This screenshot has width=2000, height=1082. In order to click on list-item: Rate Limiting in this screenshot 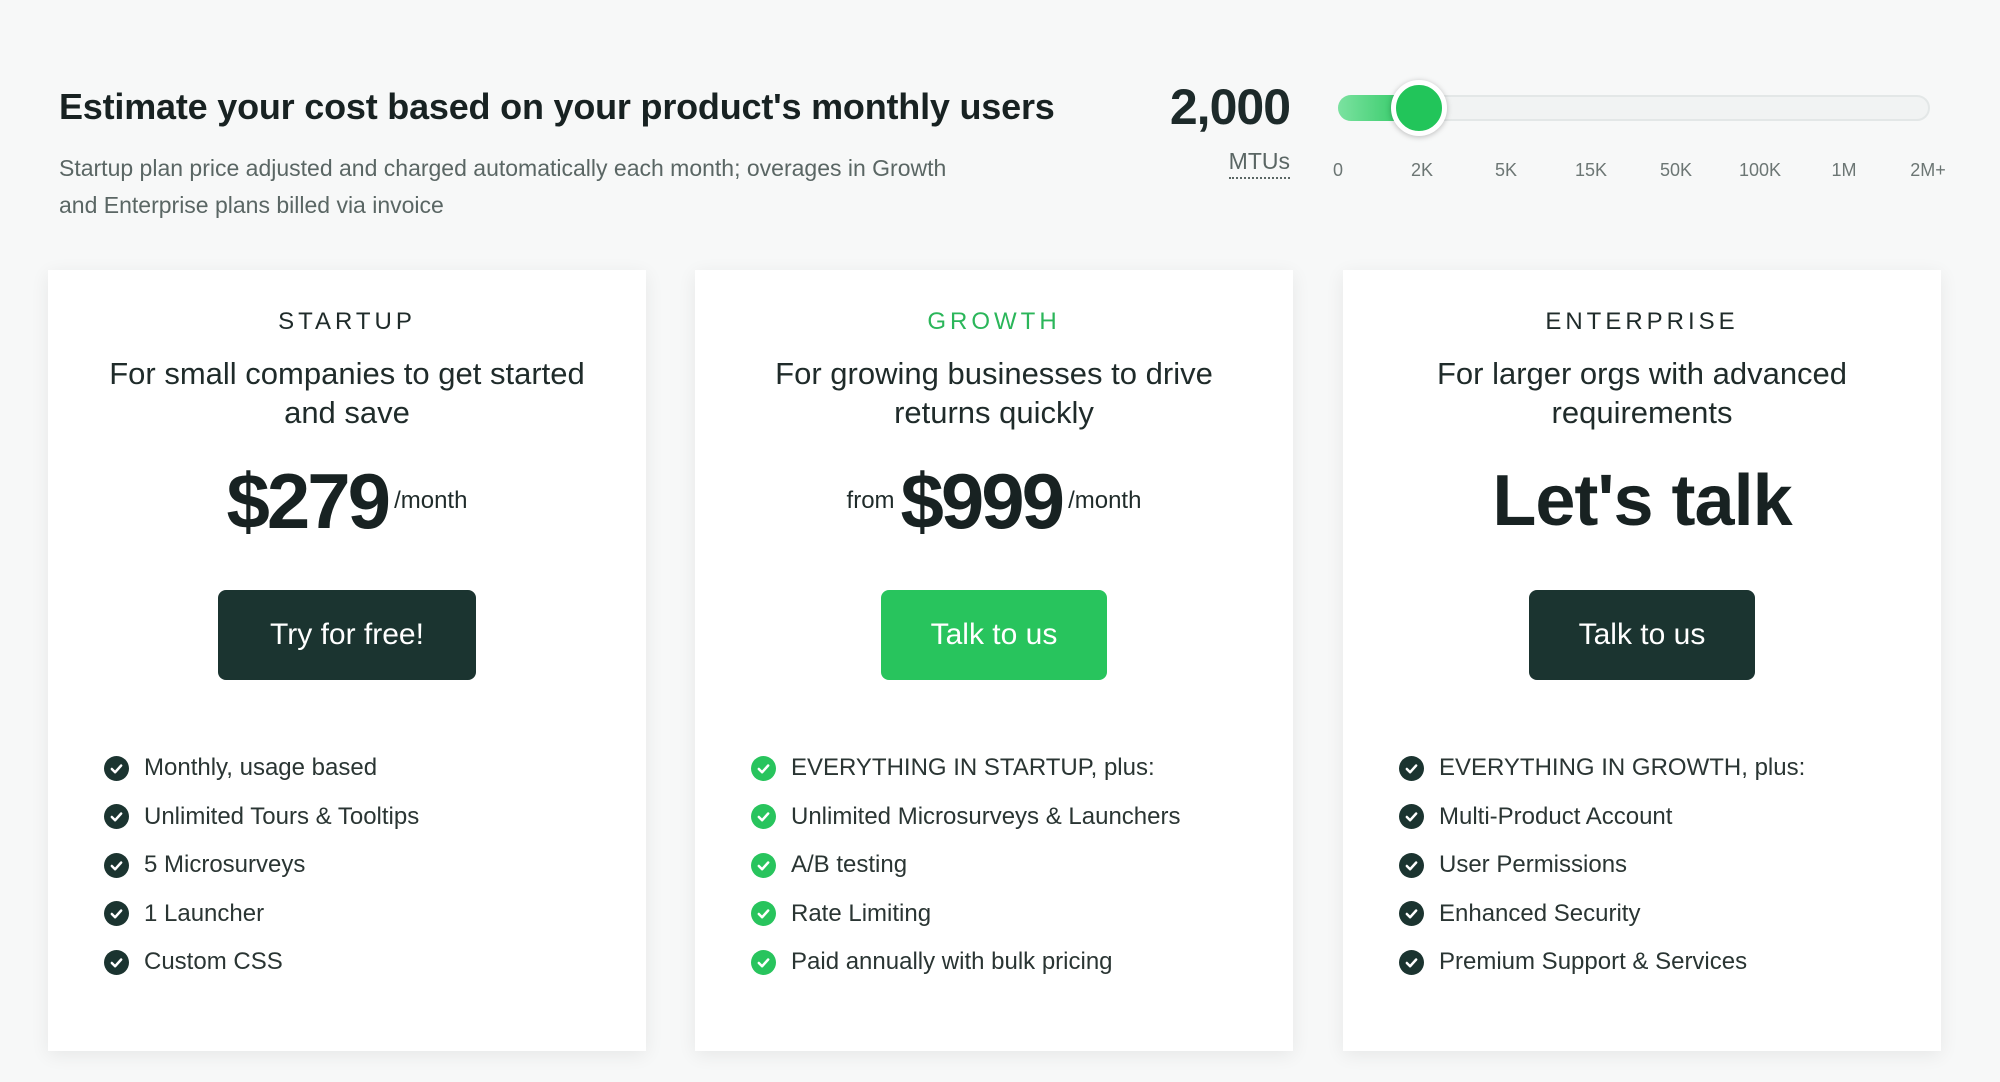, I will do `click(965, 914)`.